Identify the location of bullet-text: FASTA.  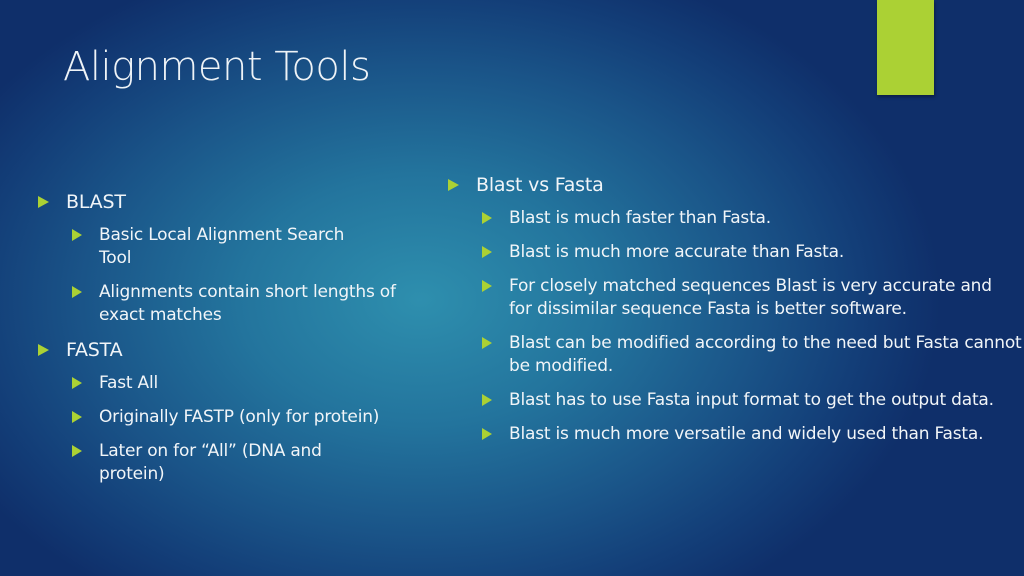
(94, 350).